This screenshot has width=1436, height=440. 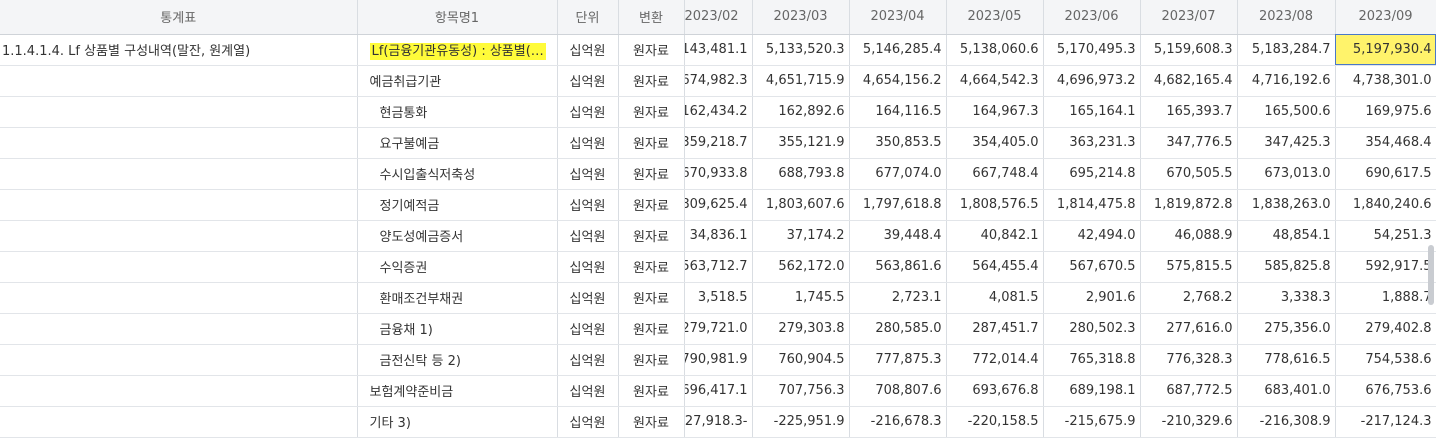 What do you see at coordinates (801, 81) in the screenshot?
I see `value-cell: 4,651,715.9` at bounding box center [801, 81].